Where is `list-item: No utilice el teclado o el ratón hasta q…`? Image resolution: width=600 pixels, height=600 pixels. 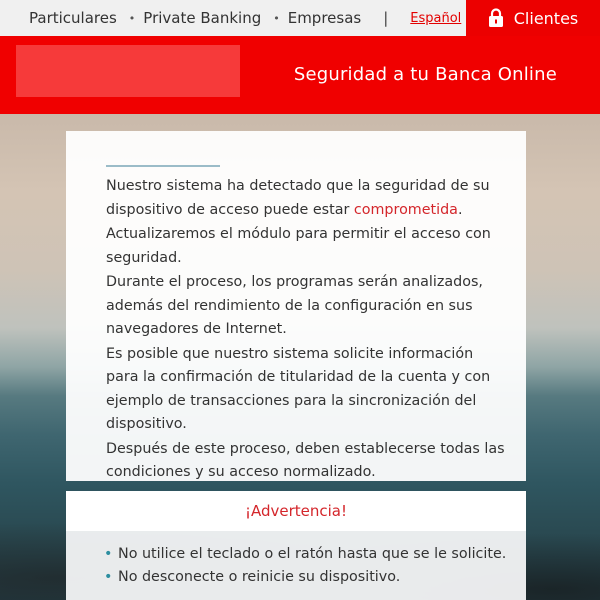 list-item: No utilice el teclado o el ratón hasta q… is located at coordinates (305, 554).